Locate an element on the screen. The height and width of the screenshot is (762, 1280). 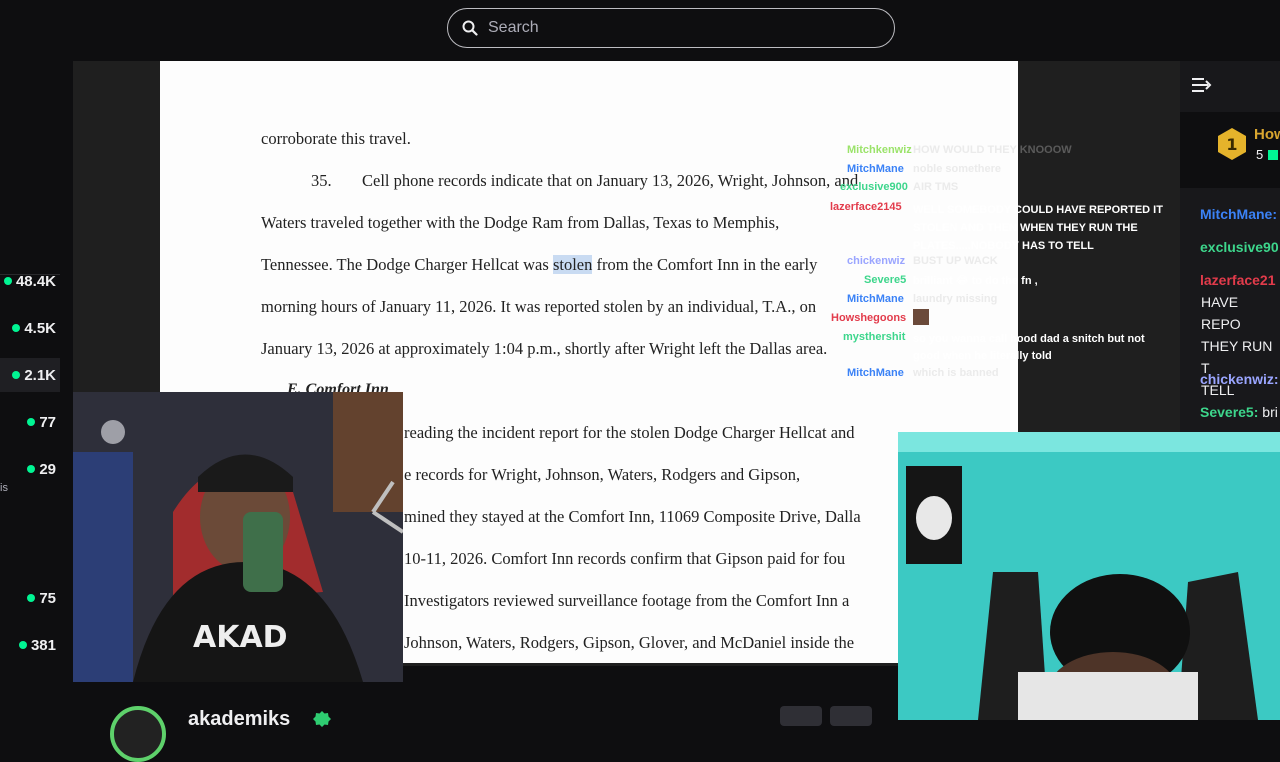
sidebar-channel-5: 29 is located at coordinates (30, 469).